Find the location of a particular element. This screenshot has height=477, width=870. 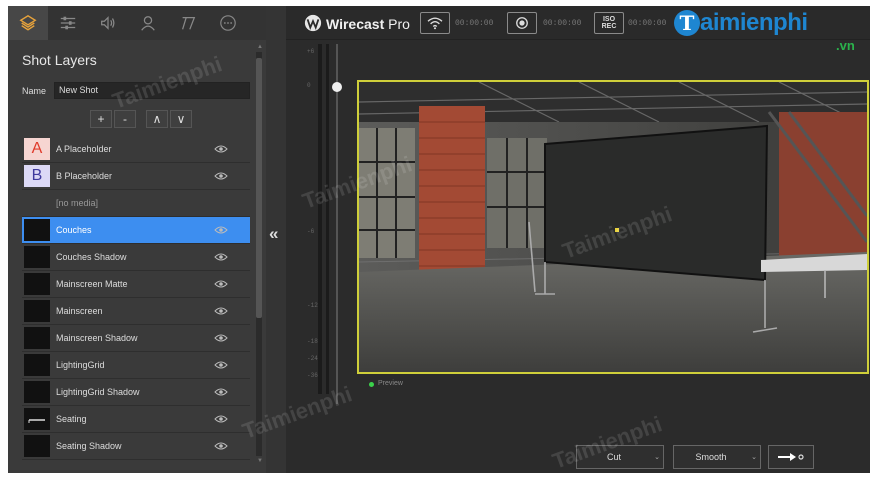

meter-tick-label: 0 is located at coordinates (309, 85).